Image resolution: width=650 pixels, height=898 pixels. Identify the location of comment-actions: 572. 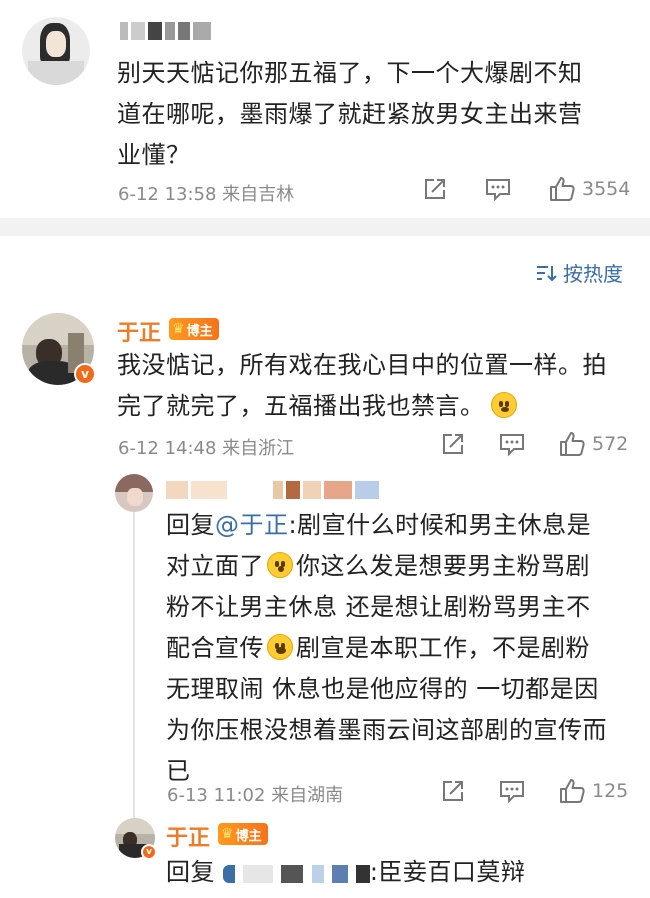
(534, 444).